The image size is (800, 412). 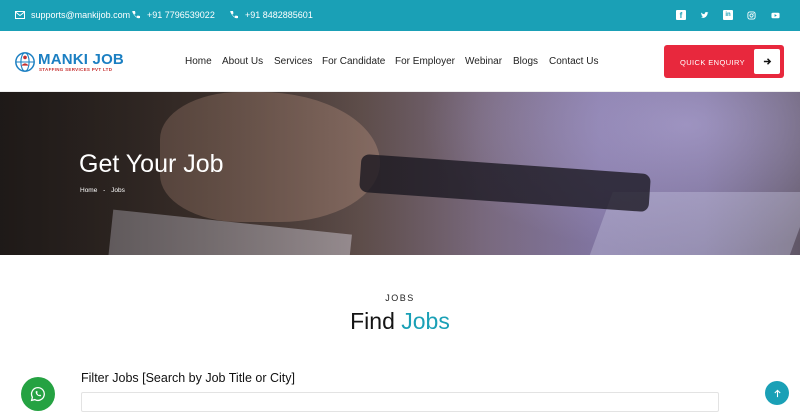 What do you see at coordinates (151, 164) in the screenshot?
I see `page-title: Get Your Job` at bounding box center [151, 164].